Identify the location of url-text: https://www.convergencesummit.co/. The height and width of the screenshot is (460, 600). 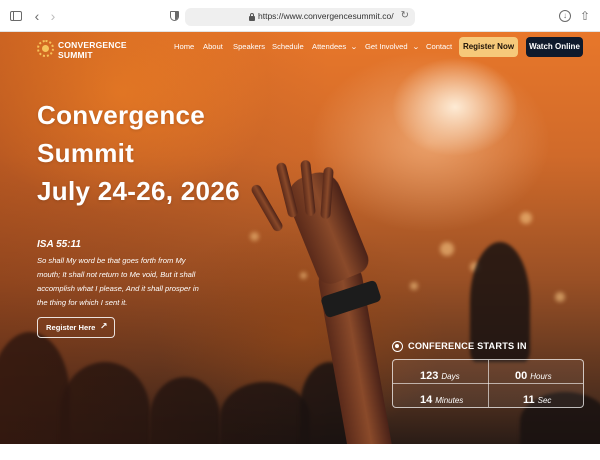
(326, 16).